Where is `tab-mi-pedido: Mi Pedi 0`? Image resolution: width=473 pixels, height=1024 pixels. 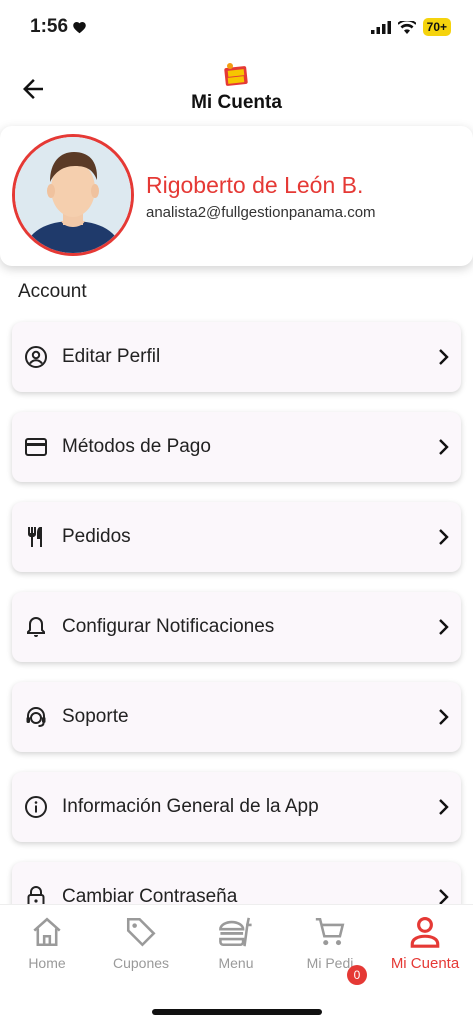
tab-mi-pedido: Mi Pedi 0 is located at coordinates (330, 950).